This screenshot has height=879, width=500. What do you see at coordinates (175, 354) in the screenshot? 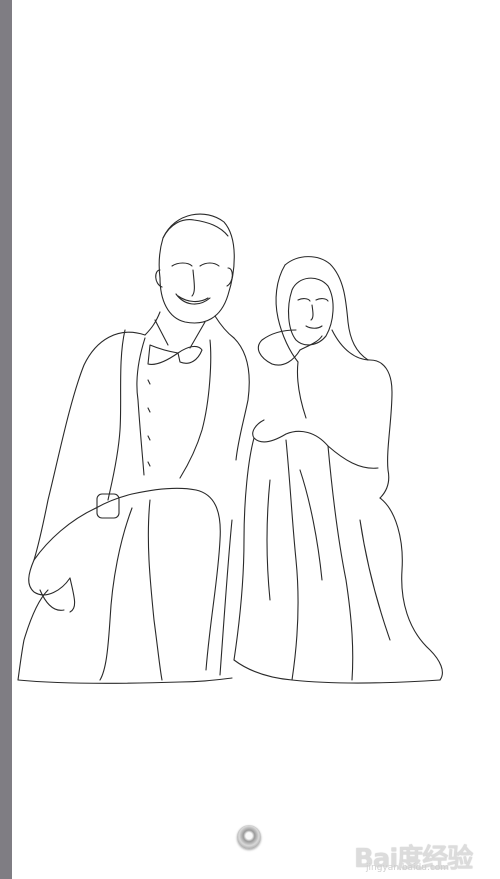
I see `bow-tie` at bounding box center [175, 354].